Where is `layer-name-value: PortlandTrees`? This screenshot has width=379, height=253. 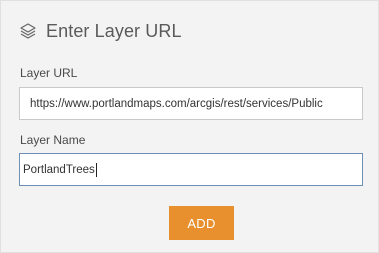
layer-name-value: PortlandTrees is located at coordinates (59, 169).